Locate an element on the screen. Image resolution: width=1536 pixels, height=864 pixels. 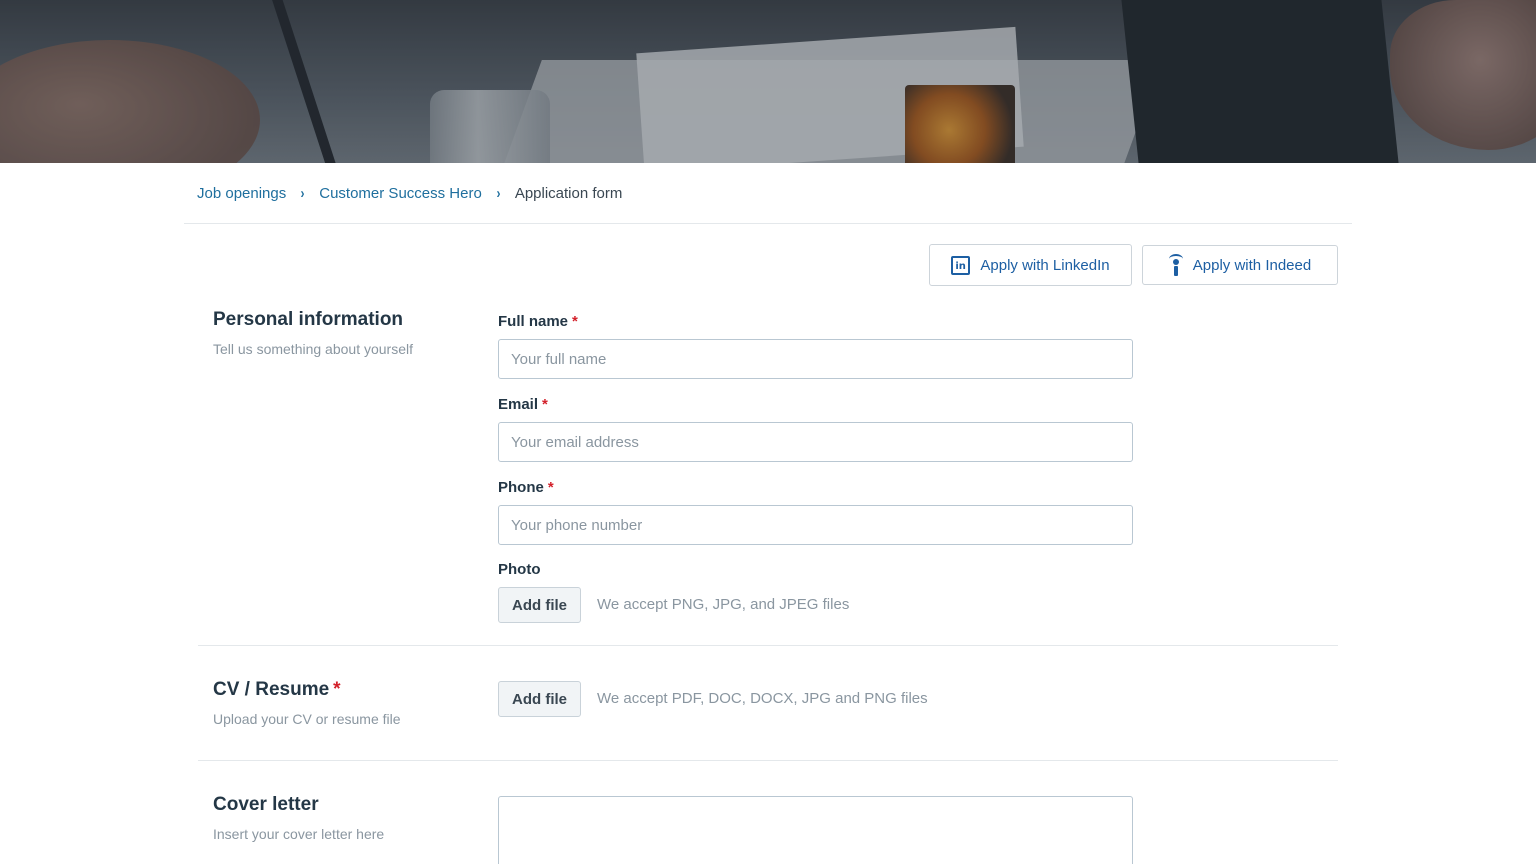
indeed-icon is located at coordinates (1175, 265).